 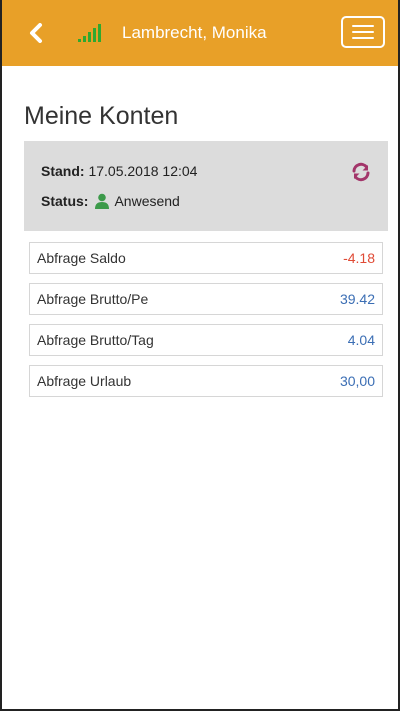 What do you see at coordinates (90, 33) in the screenshot?
I see `signal-strength-icon` at bounding box center [90, 33].